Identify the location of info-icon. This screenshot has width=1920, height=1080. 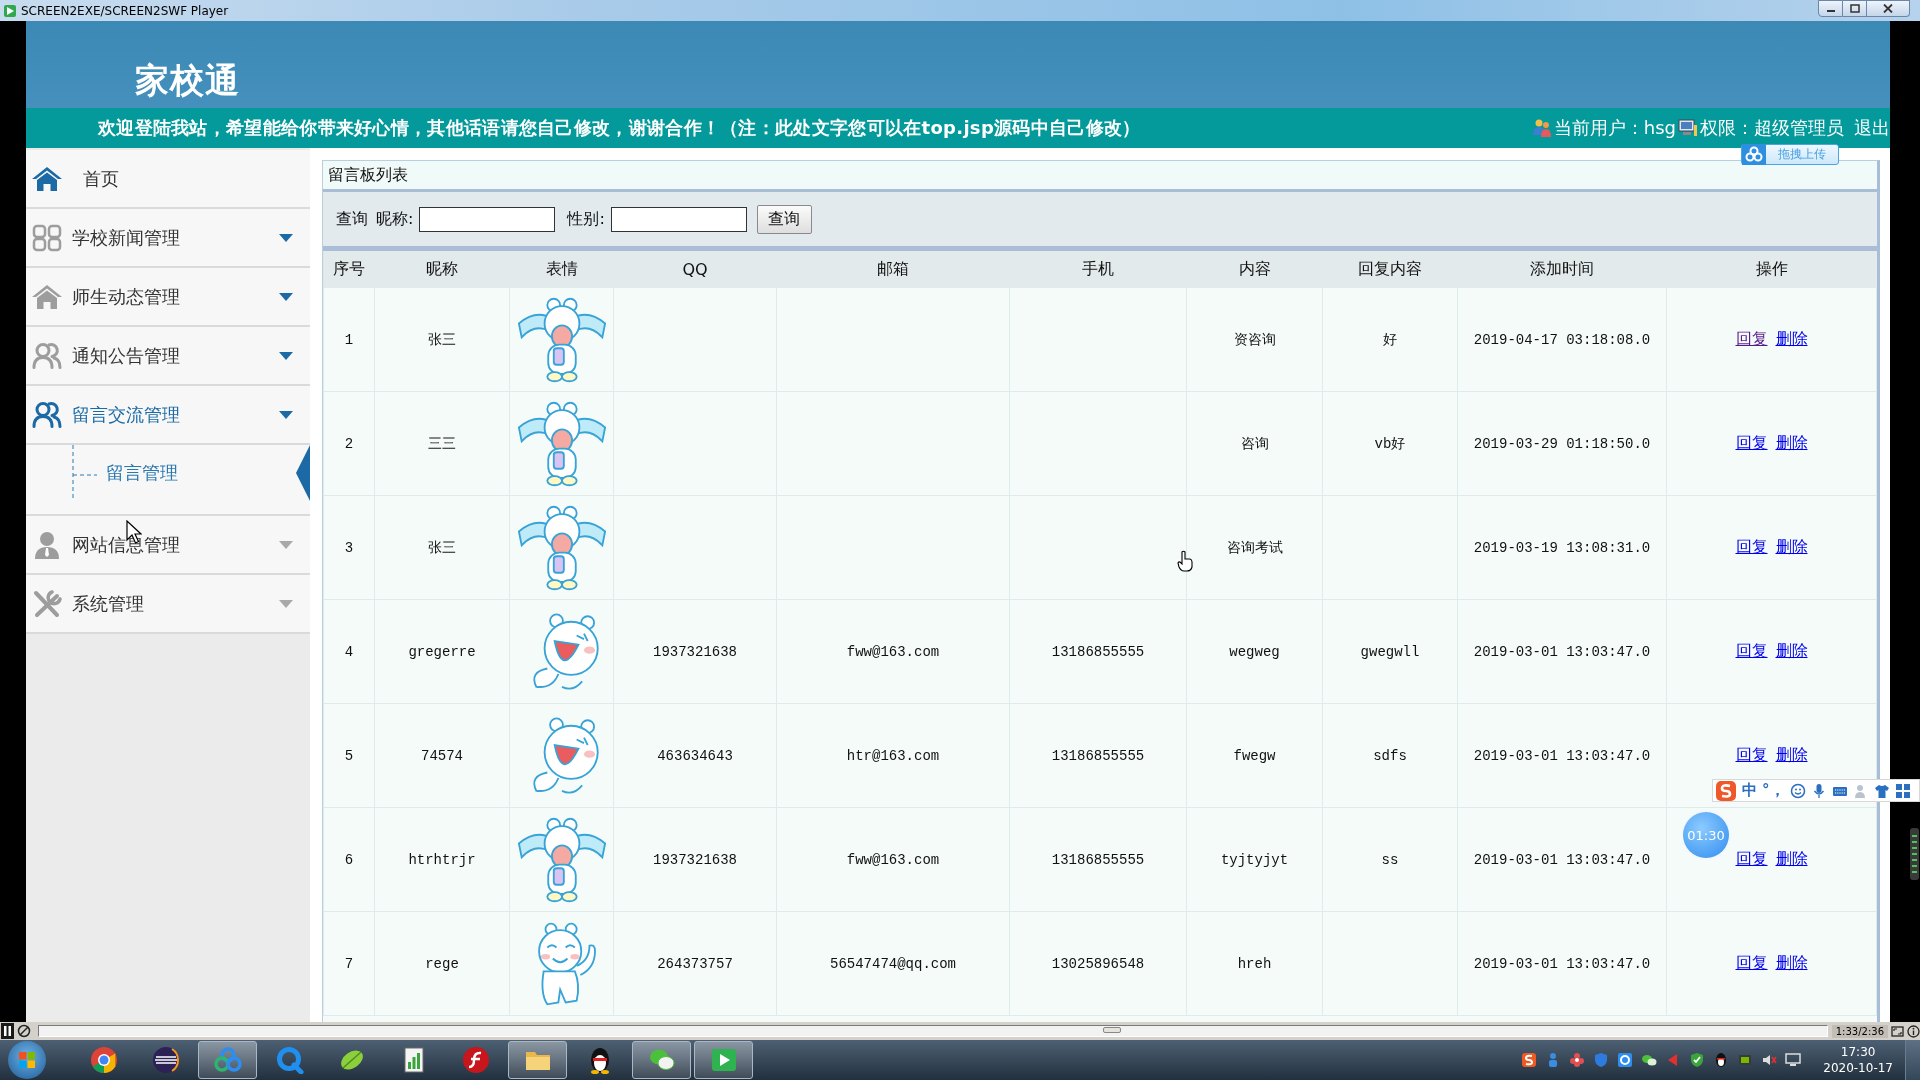
(1913, 1031).